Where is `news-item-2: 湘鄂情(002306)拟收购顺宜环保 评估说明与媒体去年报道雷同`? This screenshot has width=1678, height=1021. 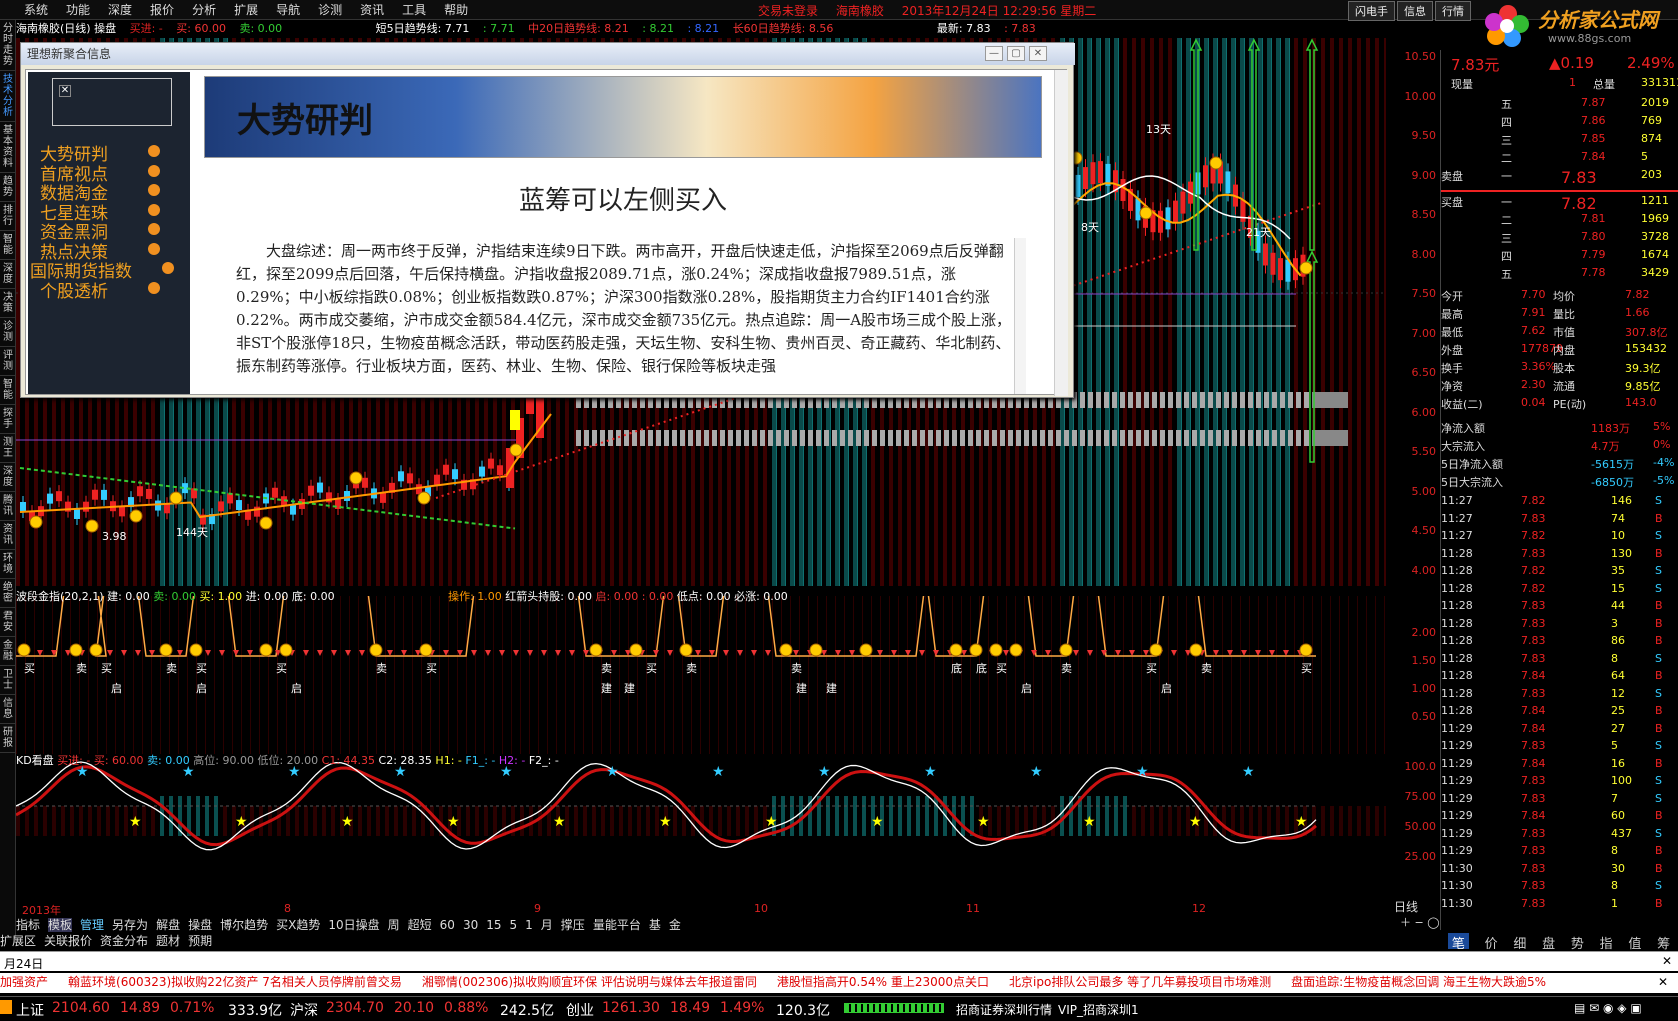 news-item-2: 湘鄂情(002306)拟收购顺宜环保 评估说明与媒体去年报道雷同 is located at coordinates (589, 982).